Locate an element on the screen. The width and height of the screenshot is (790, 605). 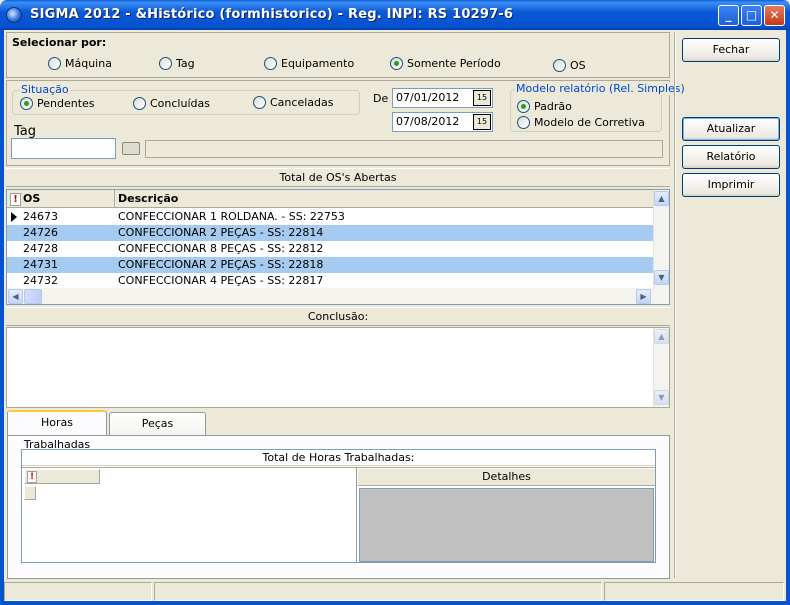
tag-description-field is located at coordinates (404, 149).